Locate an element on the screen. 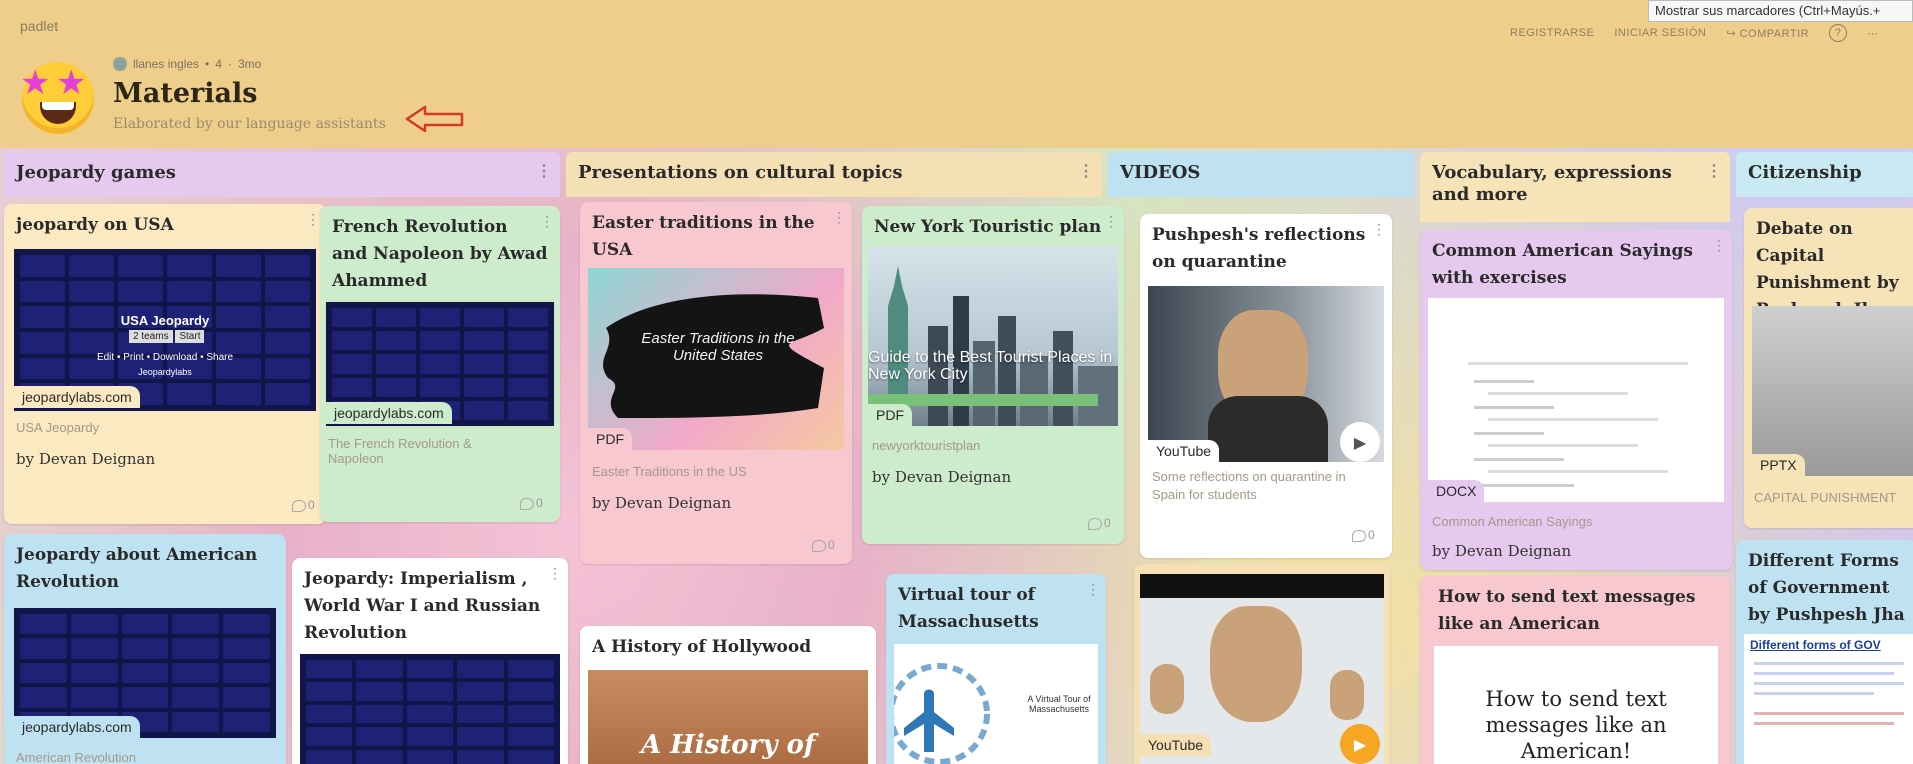  more-options-icon: ⋯ is located at coordinates (1873, 33).